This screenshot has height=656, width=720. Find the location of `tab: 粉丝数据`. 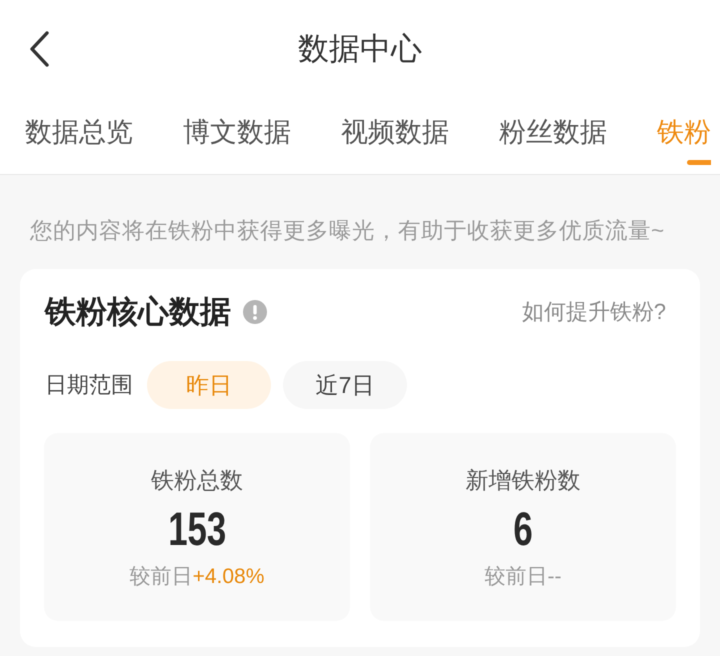

tab: 粉丝数据 is located at coordinates (553, 124).